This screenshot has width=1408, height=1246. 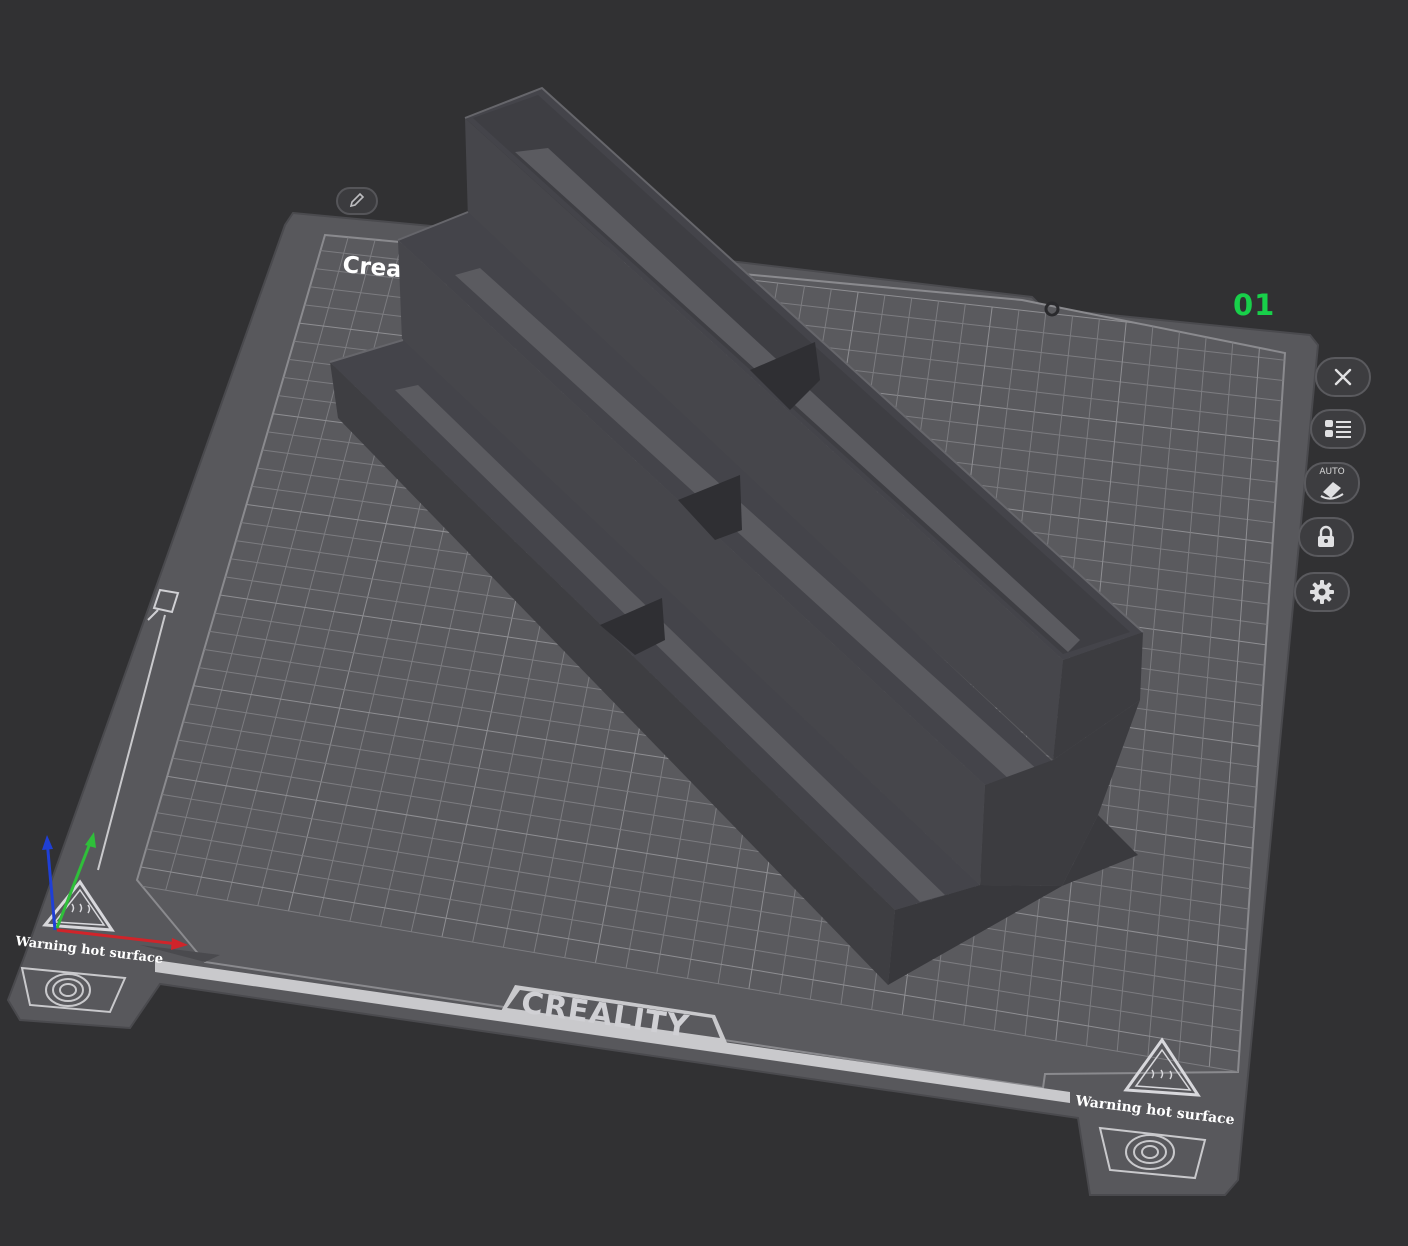 I want to click on list-icon, so click(x=1338, y=429).